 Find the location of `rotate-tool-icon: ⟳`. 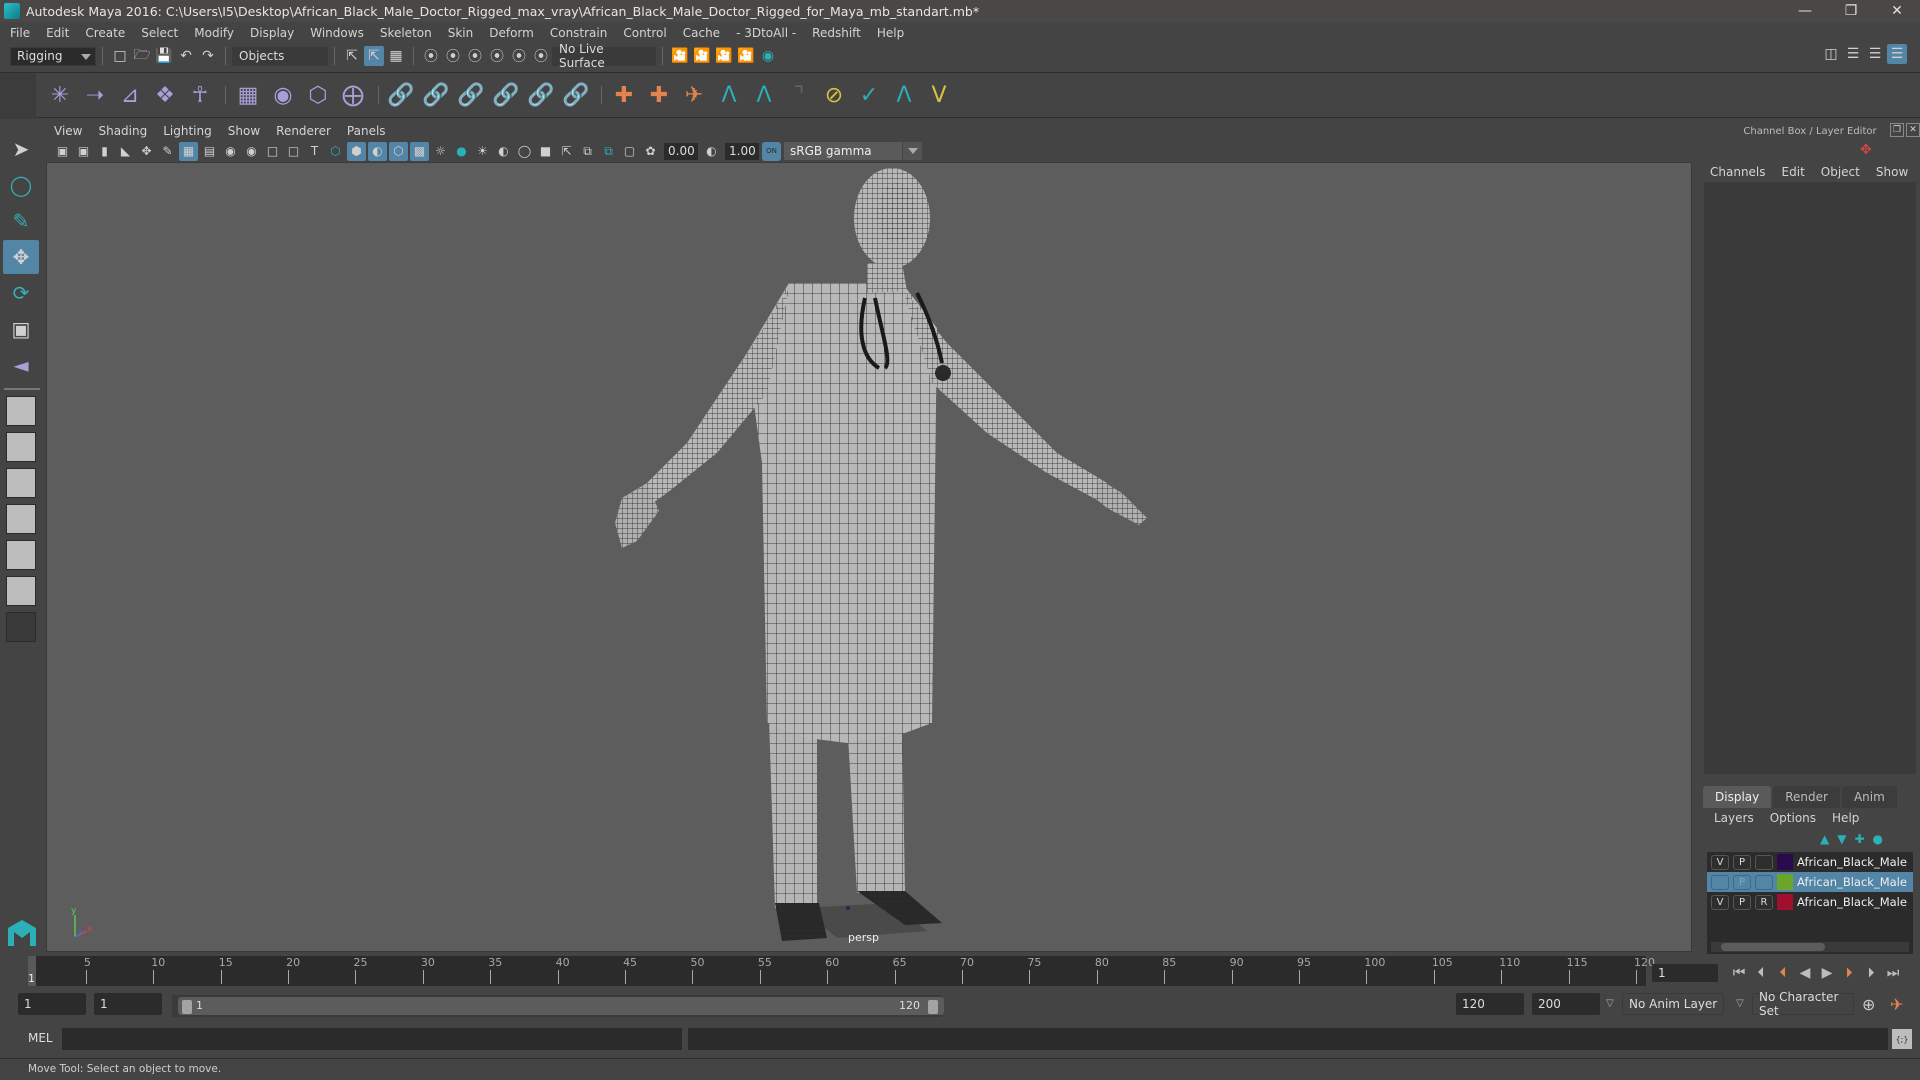

rotate-tool-icon: ⟳ is located at coordinates (21, 293).